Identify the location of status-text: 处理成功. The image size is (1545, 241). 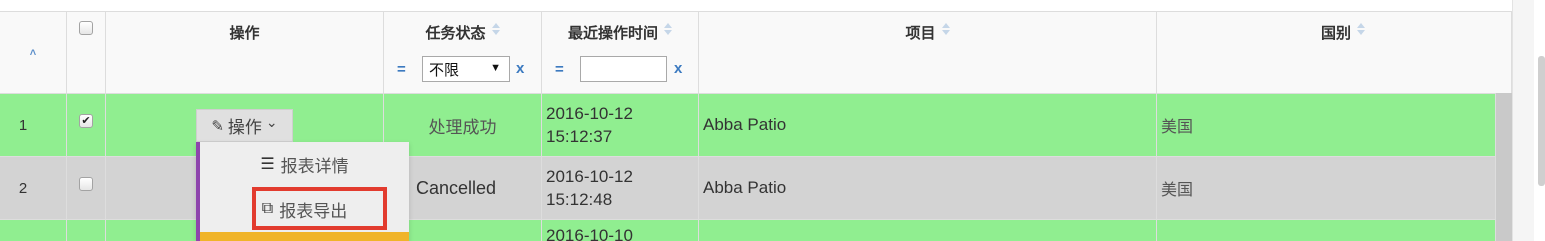
(462, 127).